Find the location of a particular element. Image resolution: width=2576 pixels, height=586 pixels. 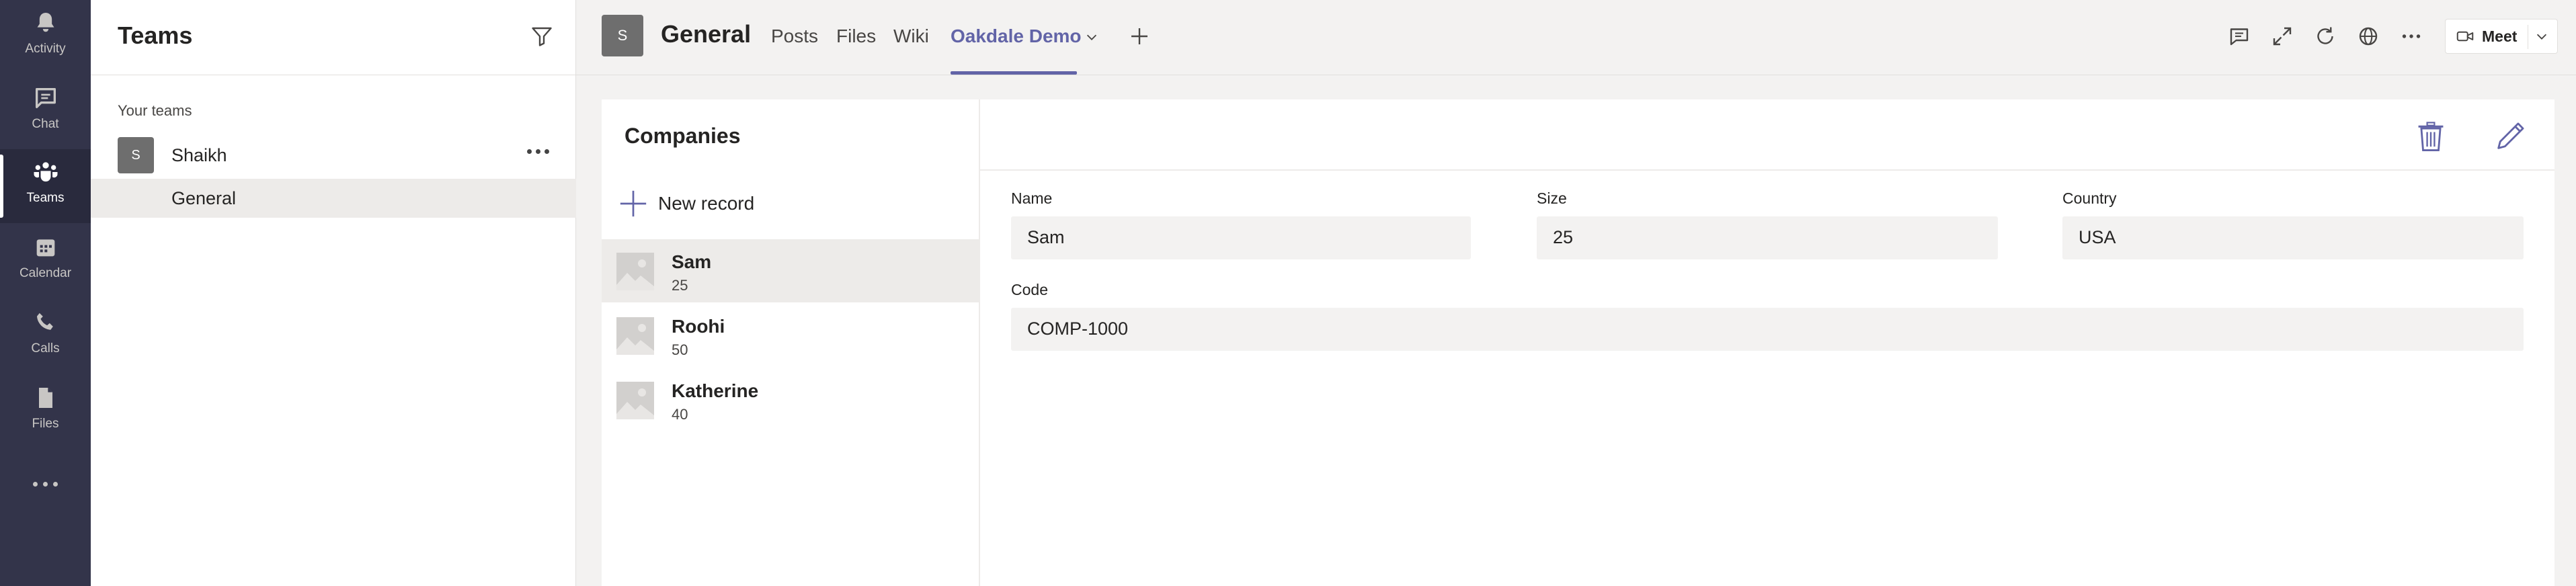

phone-icon is located at coordinates (44, 321).